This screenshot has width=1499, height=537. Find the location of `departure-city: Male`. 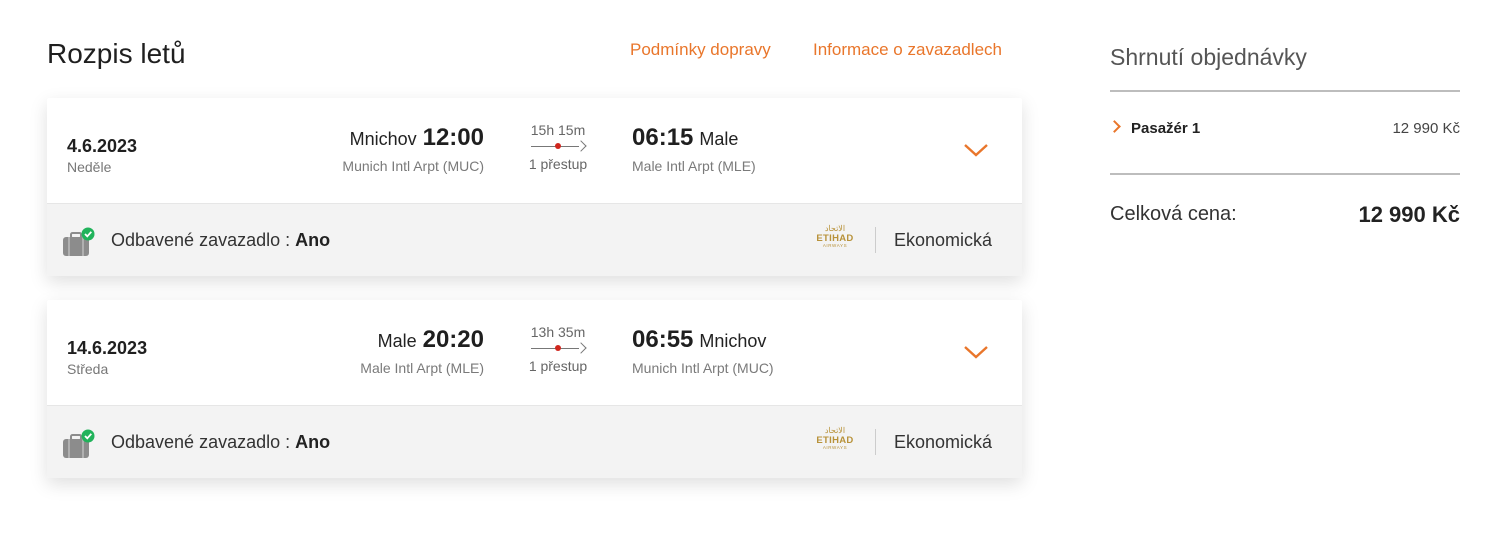

departure-city: Male is located at coordinates (397, 341).